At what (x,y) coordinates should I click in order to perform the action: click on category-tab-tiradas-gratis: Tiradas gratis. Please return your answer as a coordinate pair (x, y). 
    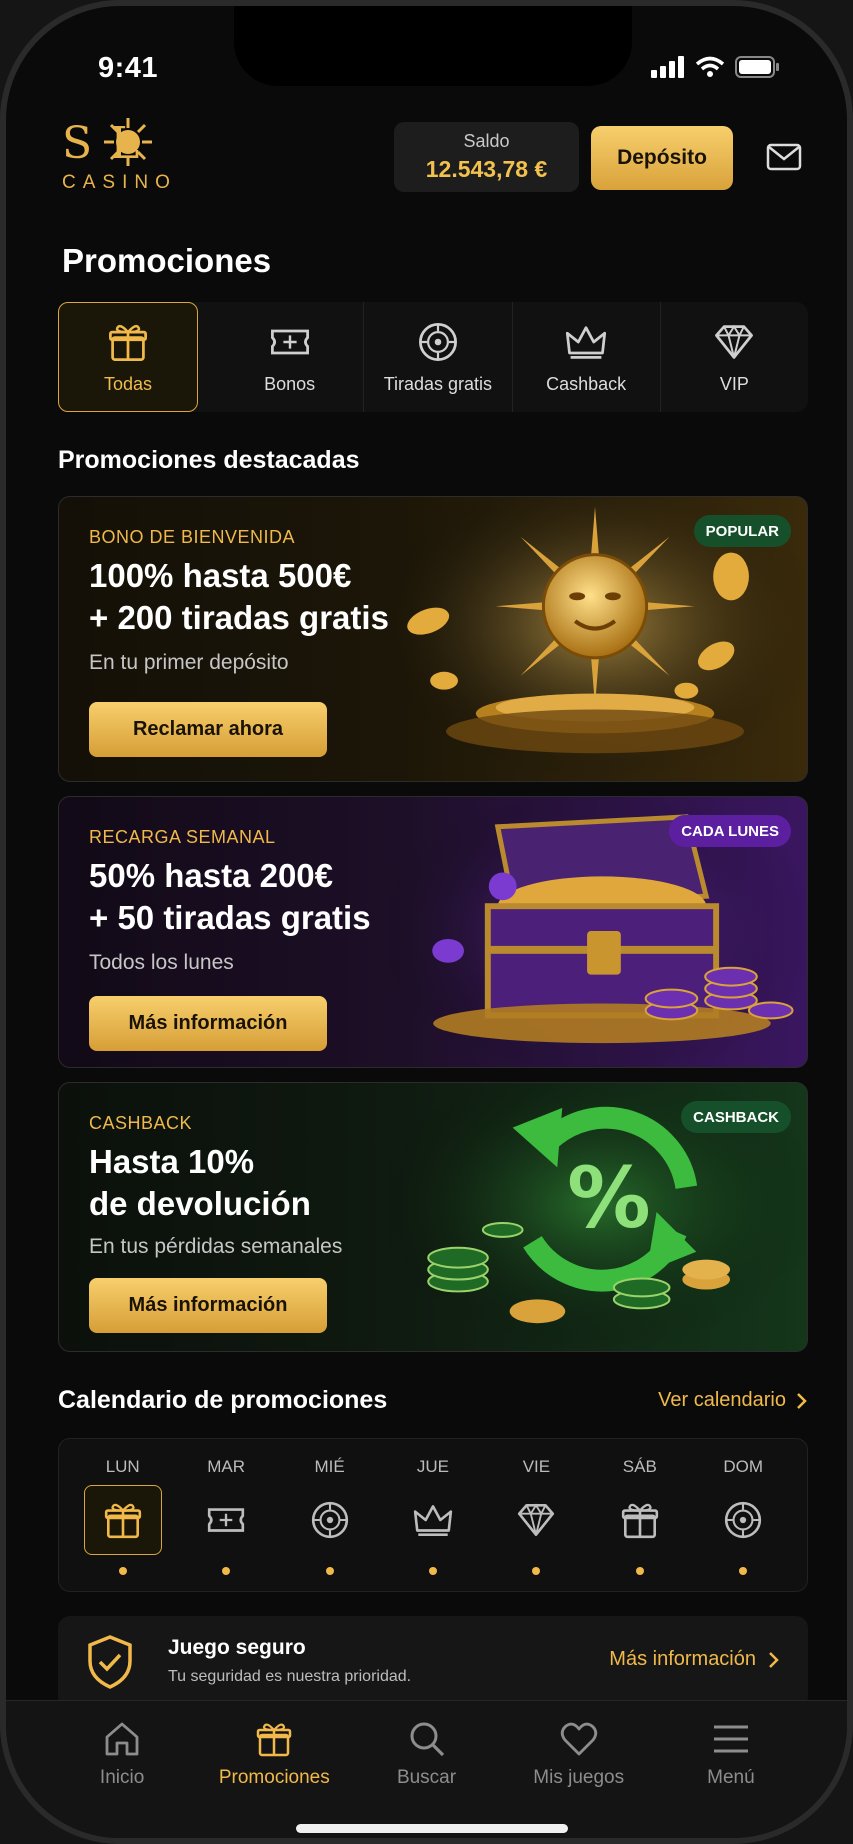
    Looking at the image, I should click on (438, 357).